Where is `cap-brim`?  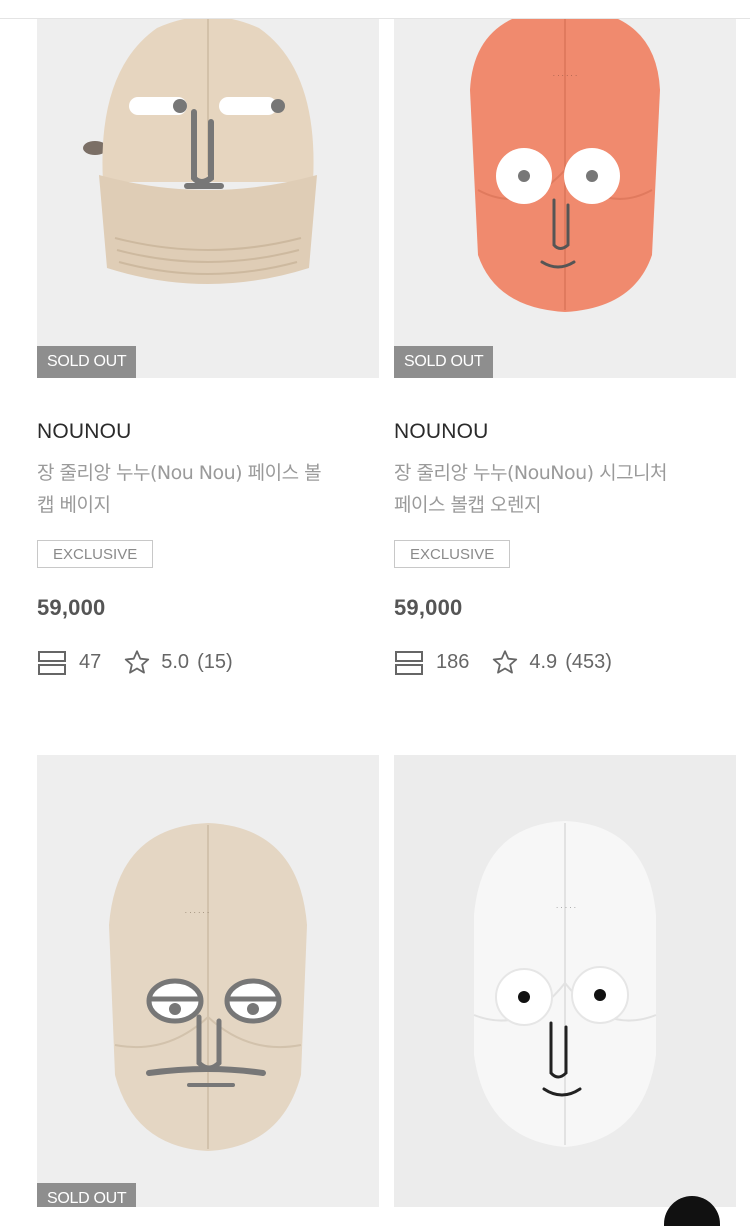
cap-brim is located at coordinates (208, 229).